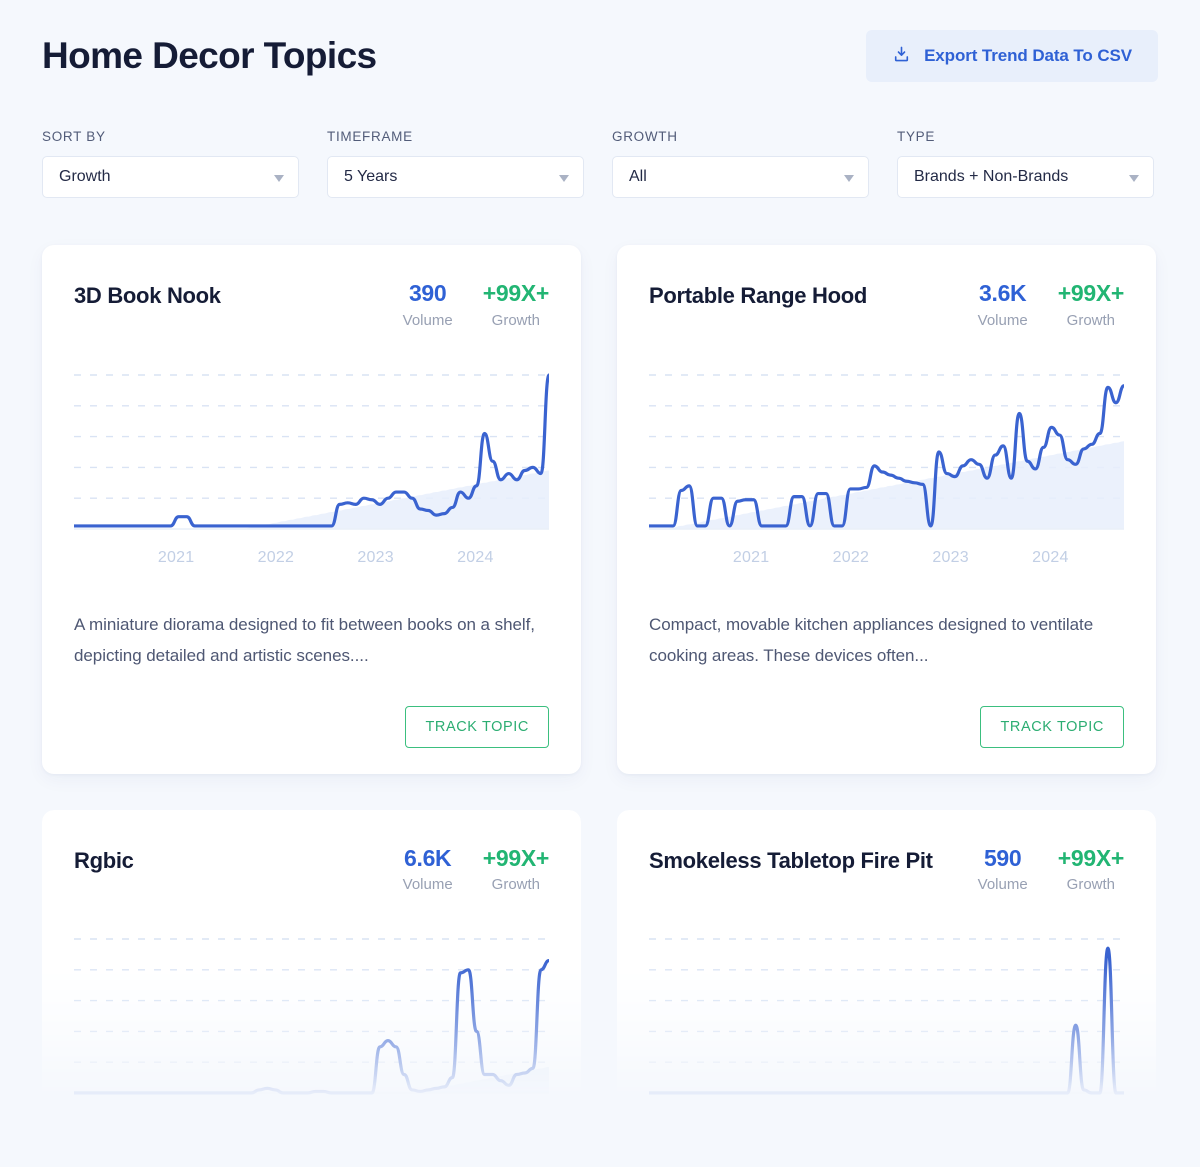 The image size is (1200, 1167). Describe the element at coordinates (147, 295) in the screenshot. I see `topic-title: 3D Book Nook` at that location.